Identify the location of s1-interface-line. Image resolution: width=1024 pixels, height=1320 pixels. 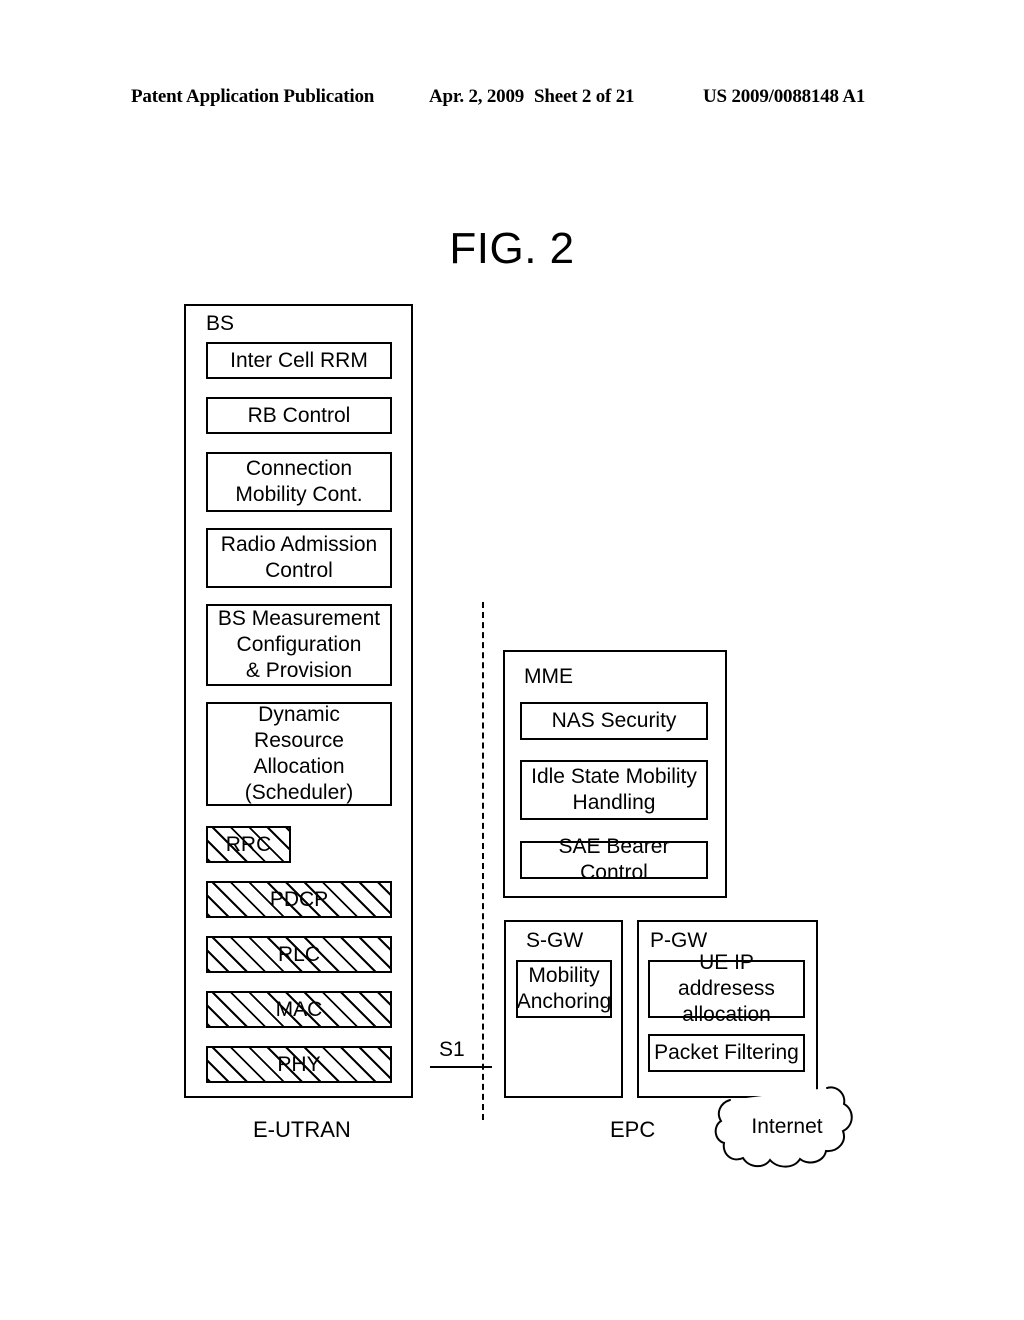
(461, 1067).